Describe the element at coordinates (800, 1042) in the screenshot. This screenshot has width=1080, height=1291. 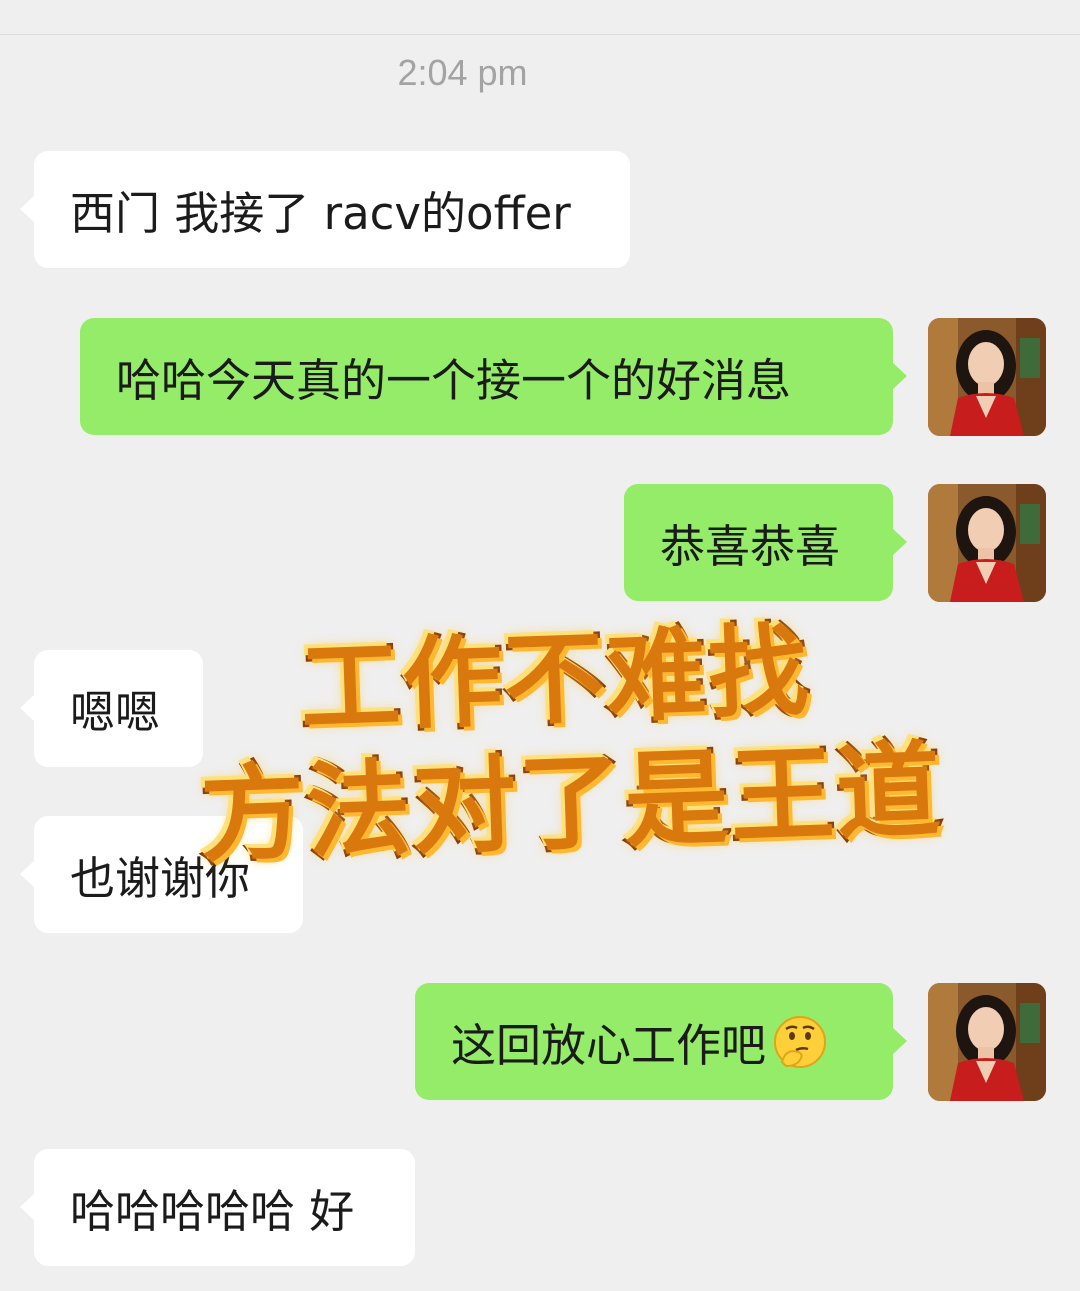
I see `thinking-face-emoji-icon` at that location.